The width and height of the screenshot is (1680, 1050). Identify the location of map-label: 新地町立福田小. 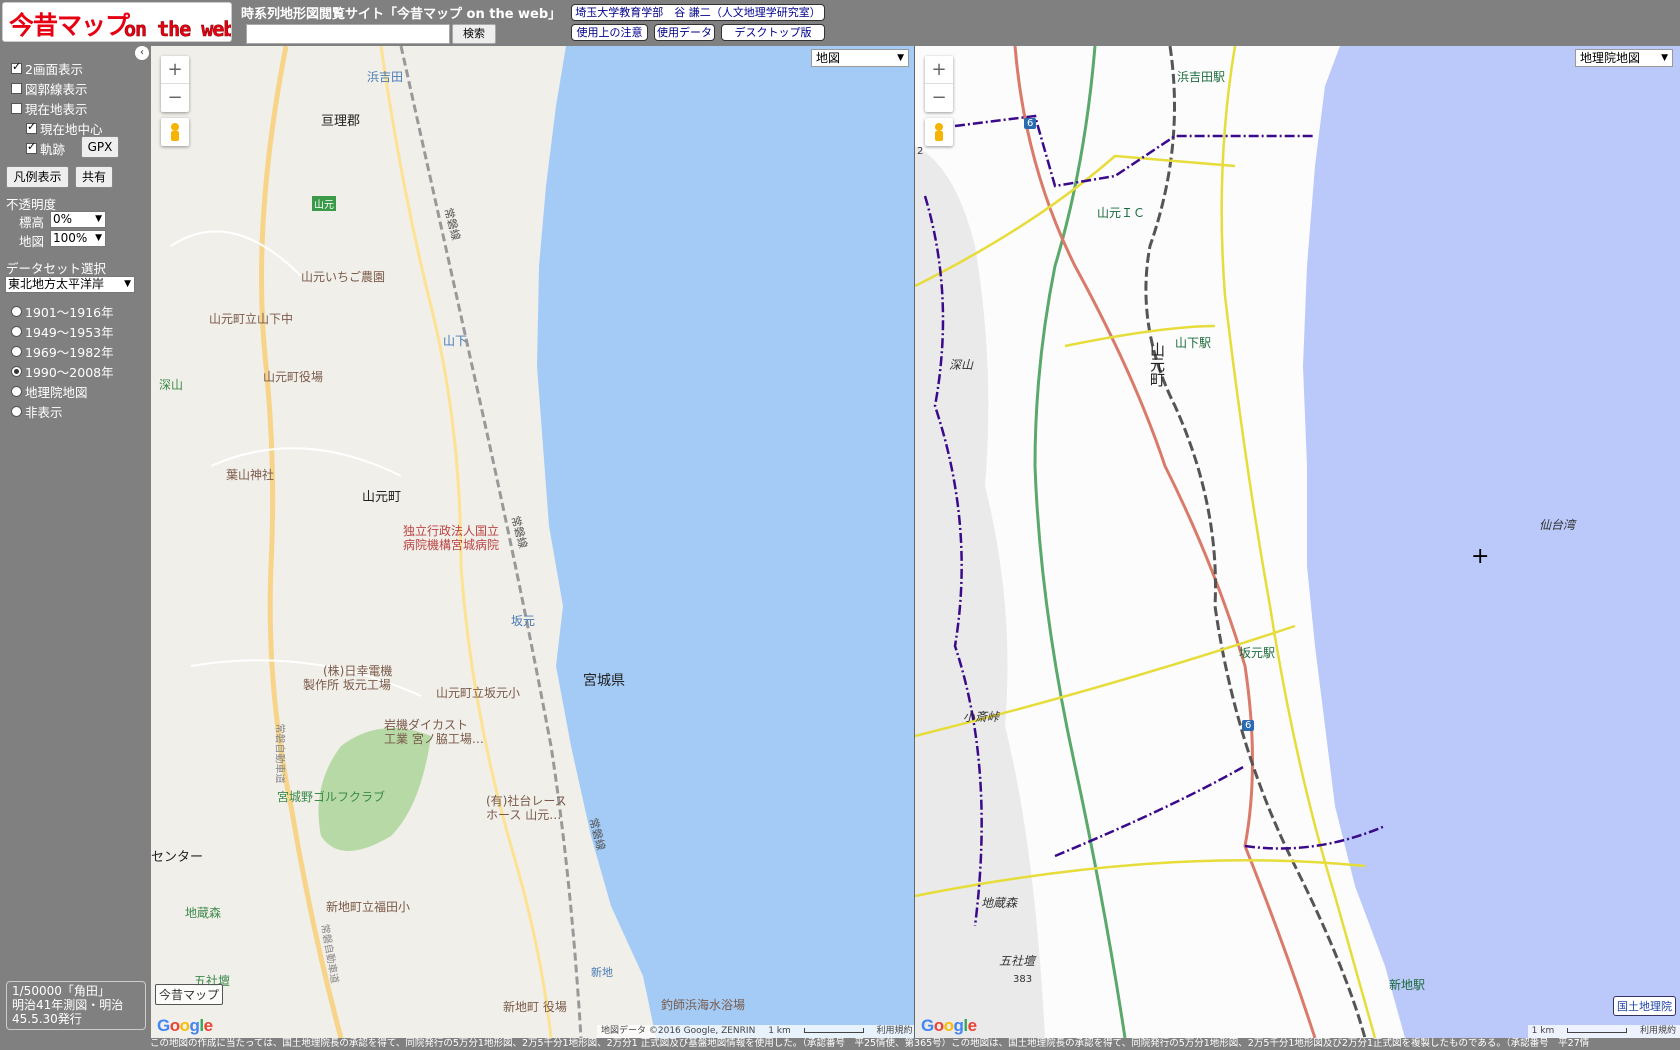
(368, 907).